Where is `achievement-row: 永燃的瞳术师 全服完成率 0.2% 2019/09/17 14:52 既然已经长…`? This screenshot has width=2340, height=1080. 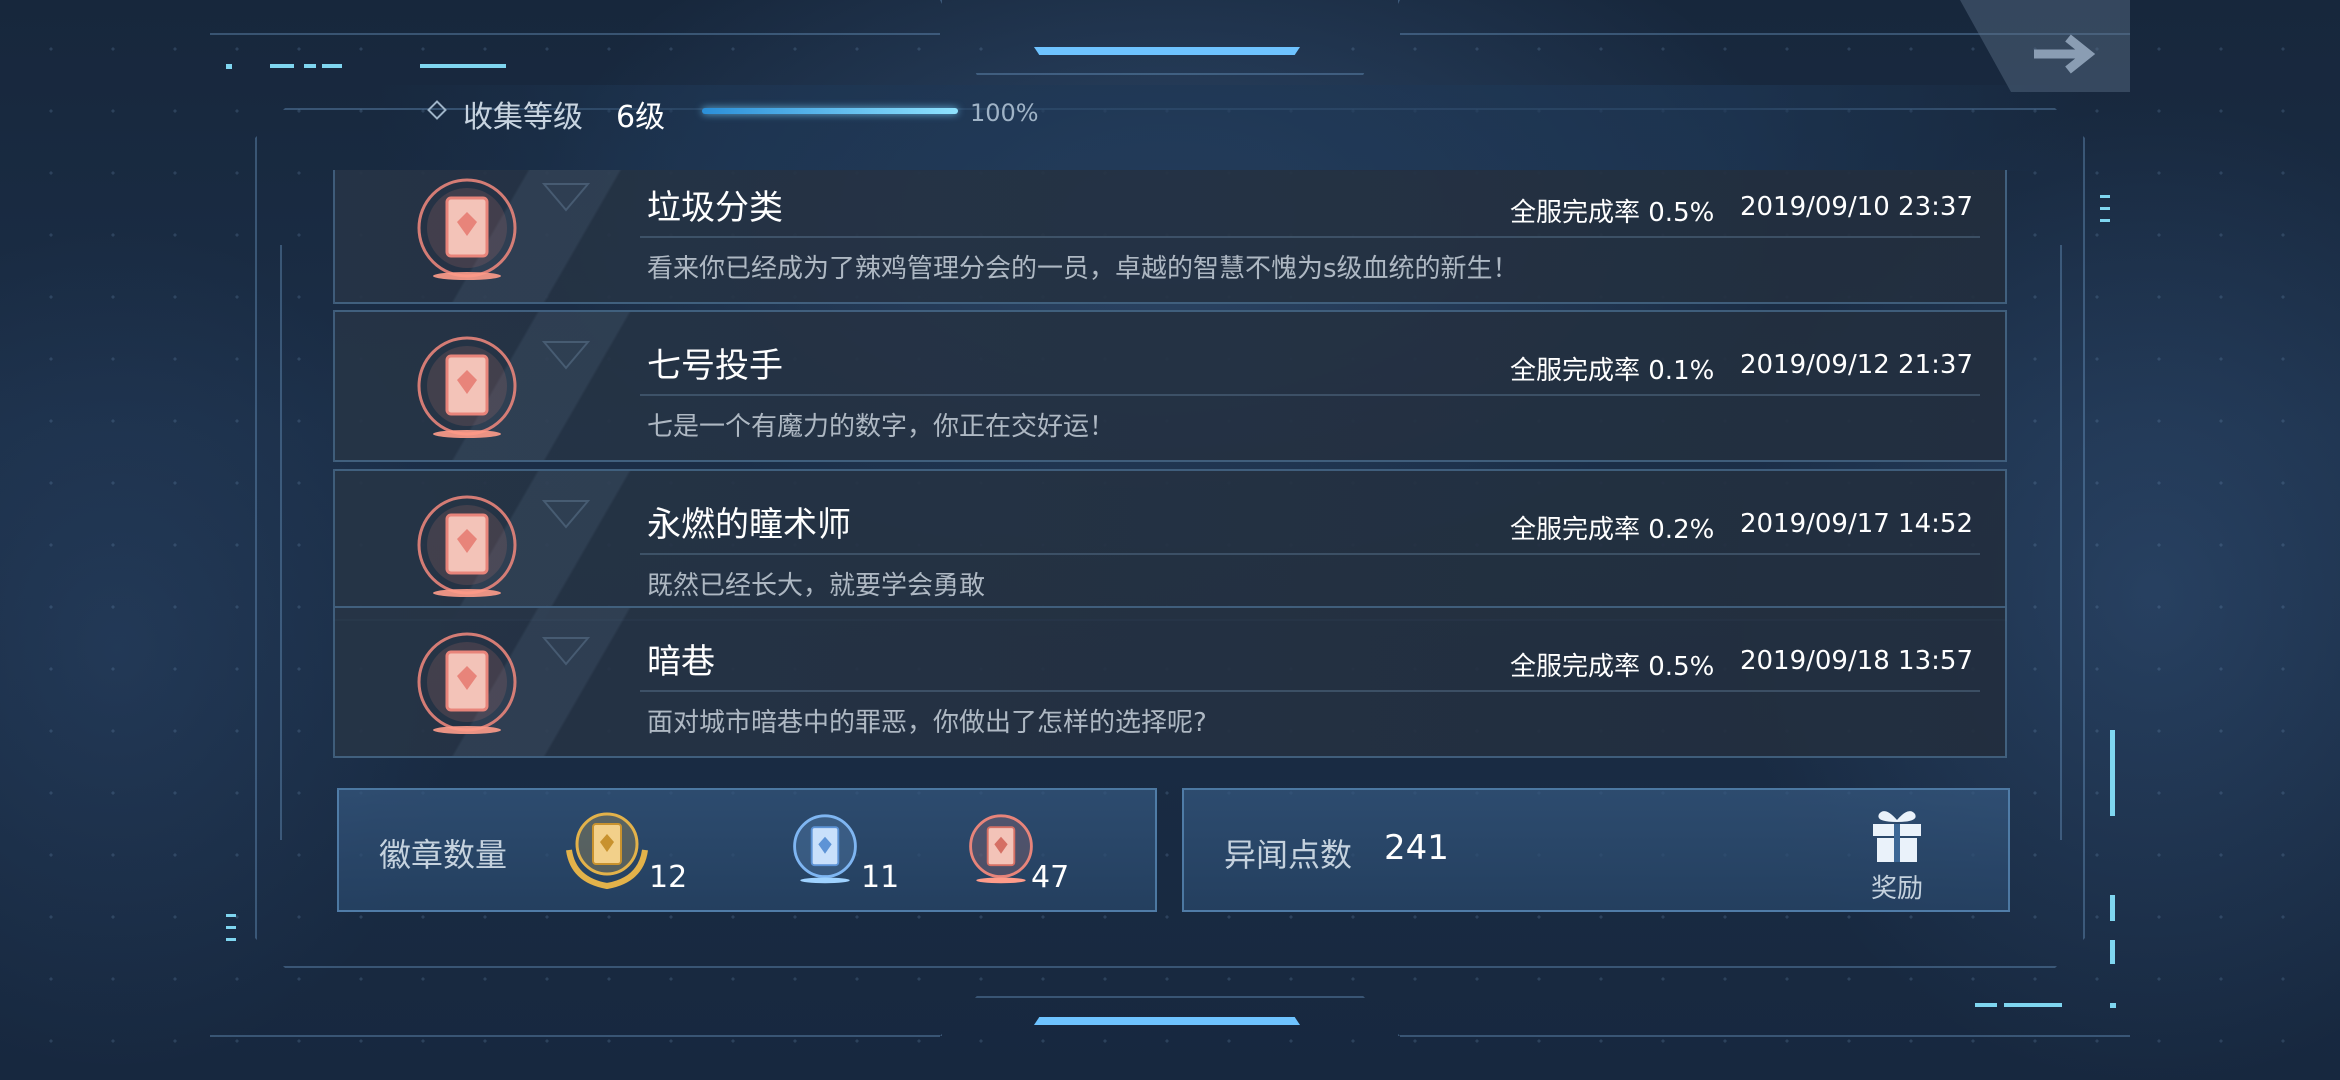 achievement-row: 永燃的瞳术师 全服完成率 0.2% 2019/09/17 14:52 既然已经长… is located at coordinates (1170, 545).